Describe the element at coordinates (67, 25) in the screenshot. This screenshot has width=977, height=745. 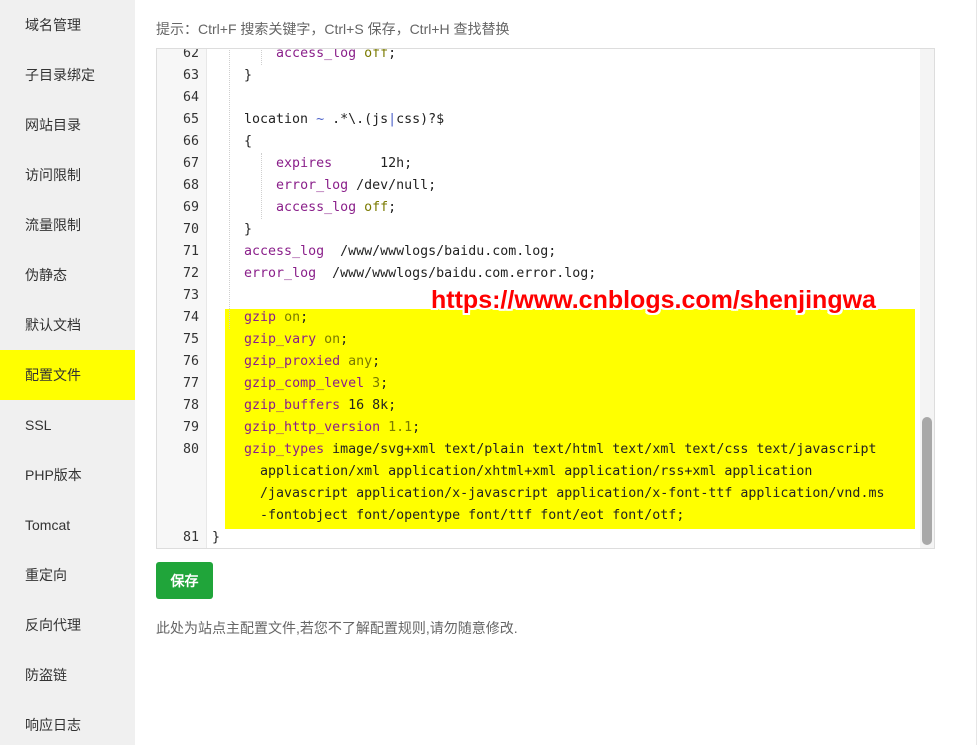
I see `sidebar-item-domain-management: 域名管理` at that location.